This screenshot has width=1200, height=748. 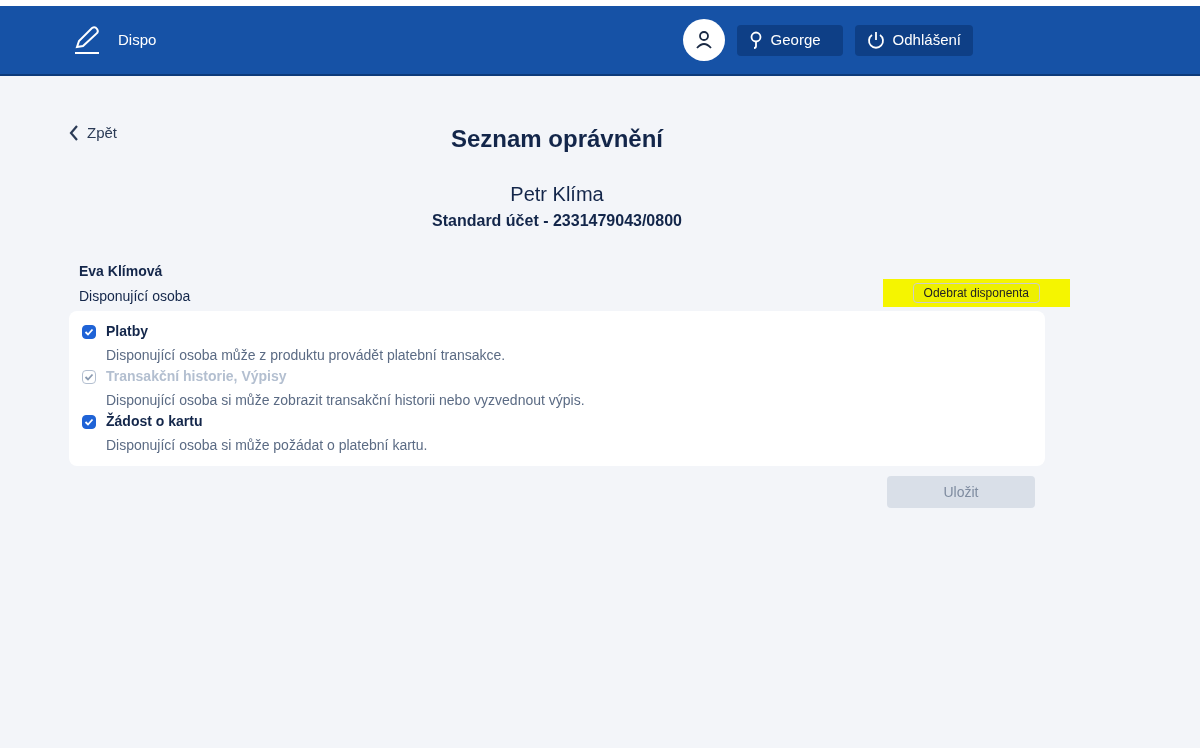 What do you see at coordinates (306, 355) in the screenshot?
I see `permission-description: Disponující osoba může z produktu provádět platební transakce.` at bounding box center [306, 355].